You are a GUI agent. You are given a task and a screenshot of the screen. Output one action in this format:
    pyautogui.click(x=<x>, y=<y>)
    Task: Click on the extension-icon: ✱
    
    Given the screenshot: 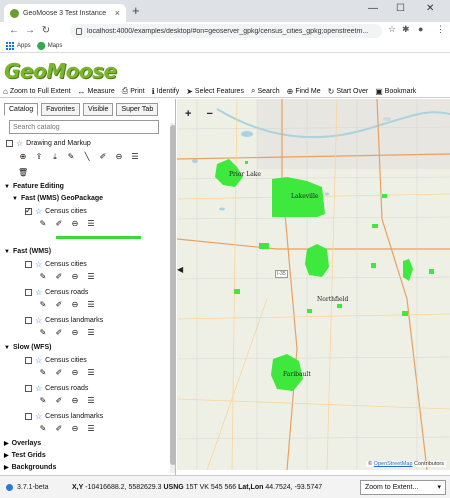 What is the action you would take?
    pyautogui.click(x=406, y=29)
    